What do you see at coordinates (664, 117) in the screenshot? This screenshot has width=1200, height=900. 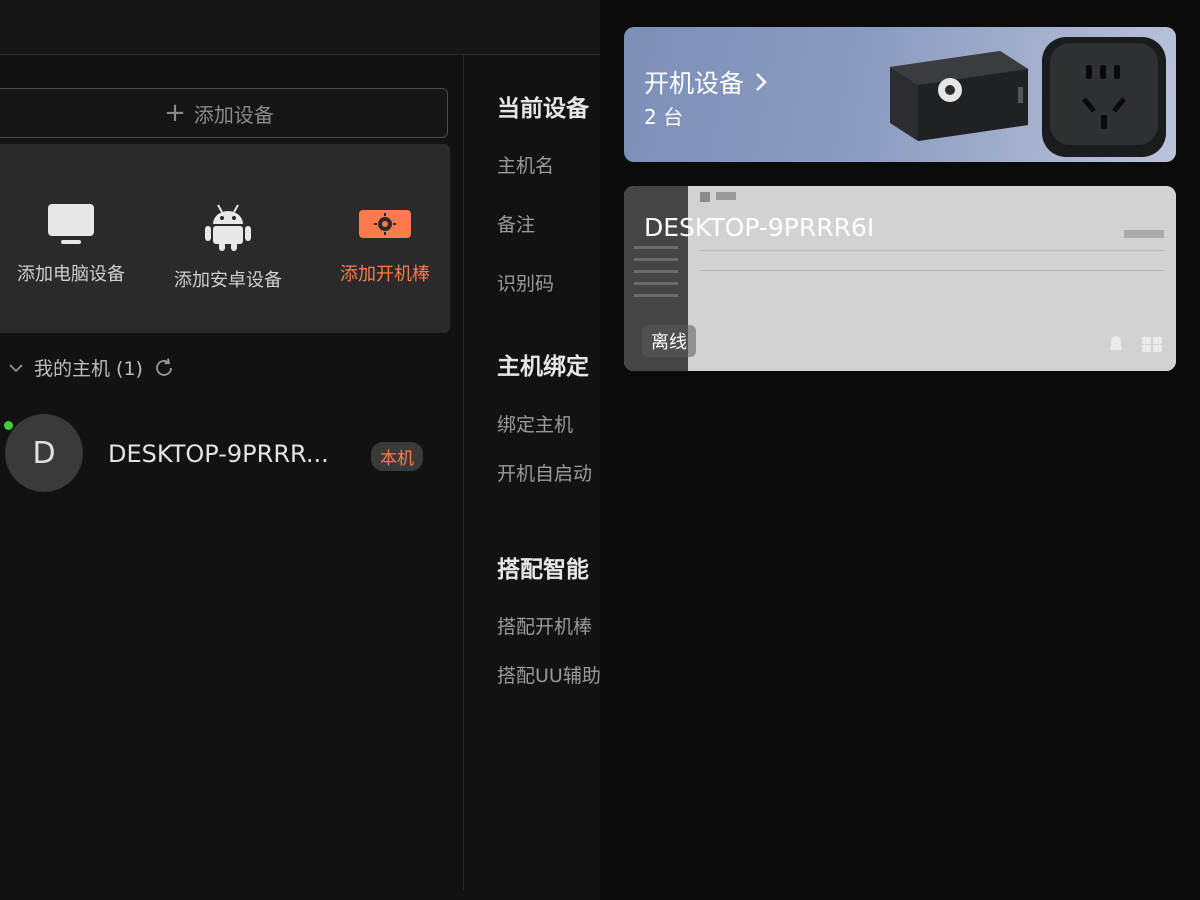 I see `boot-devices-count: 2 台` at bounding box center [664, 117].